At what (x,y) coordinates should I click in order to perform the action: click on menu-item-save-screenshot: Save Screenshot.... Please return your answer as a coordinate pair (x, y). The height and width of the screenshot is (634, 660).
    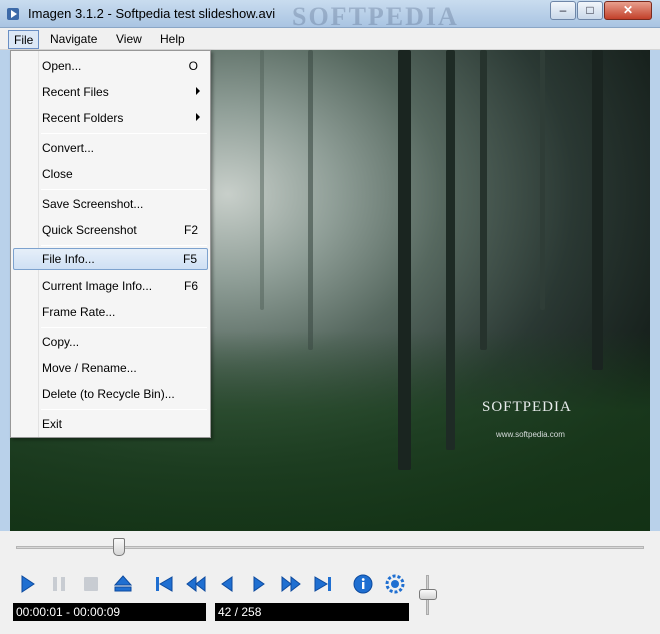
    Looking at the image, I should click on (110, 204).